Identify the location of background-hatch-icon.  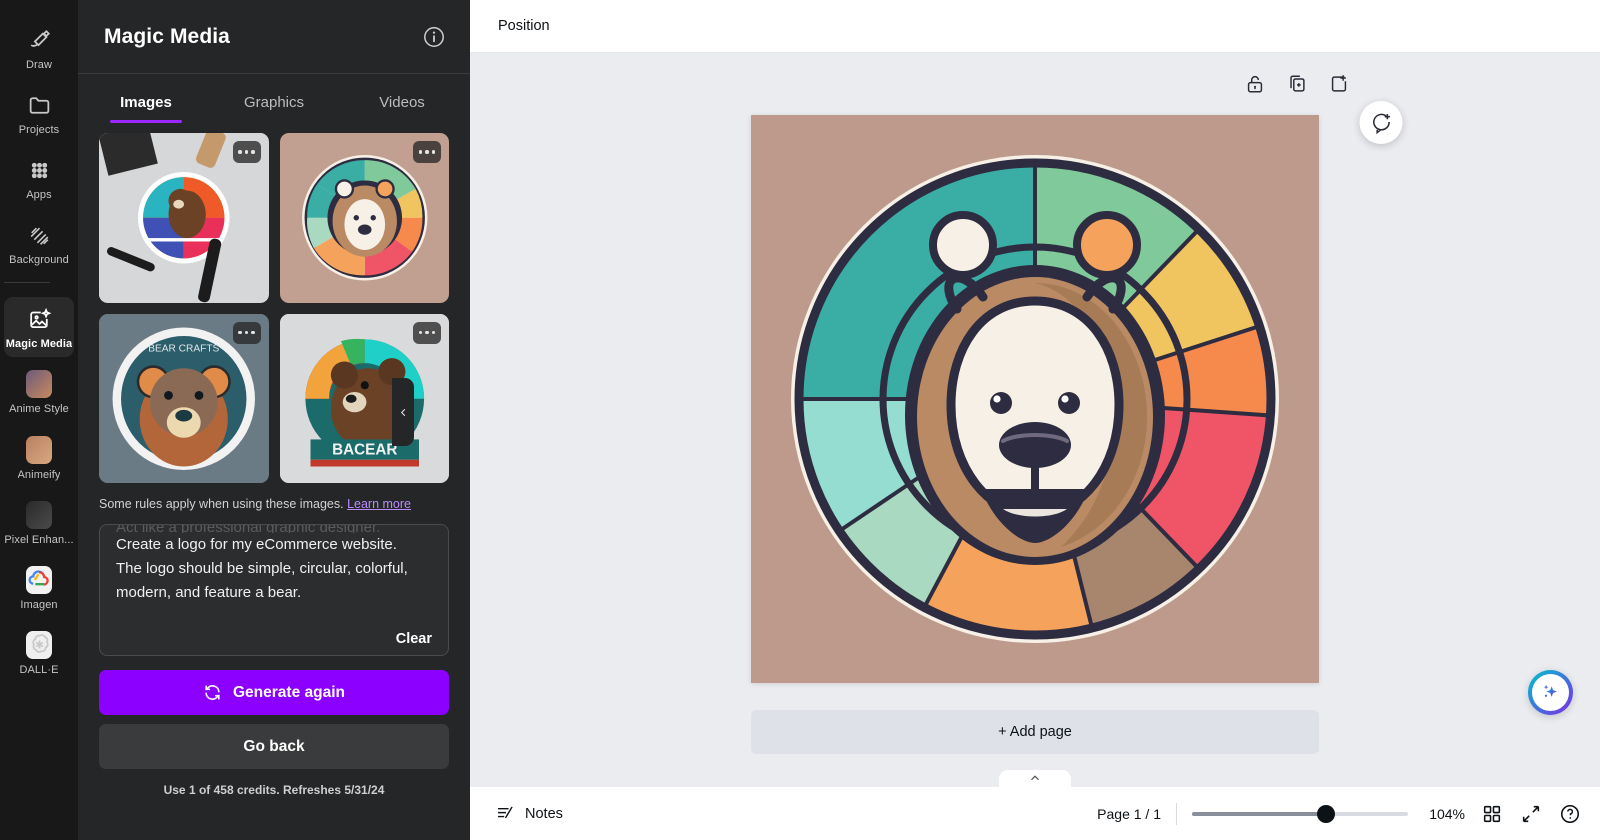
(39, 235).